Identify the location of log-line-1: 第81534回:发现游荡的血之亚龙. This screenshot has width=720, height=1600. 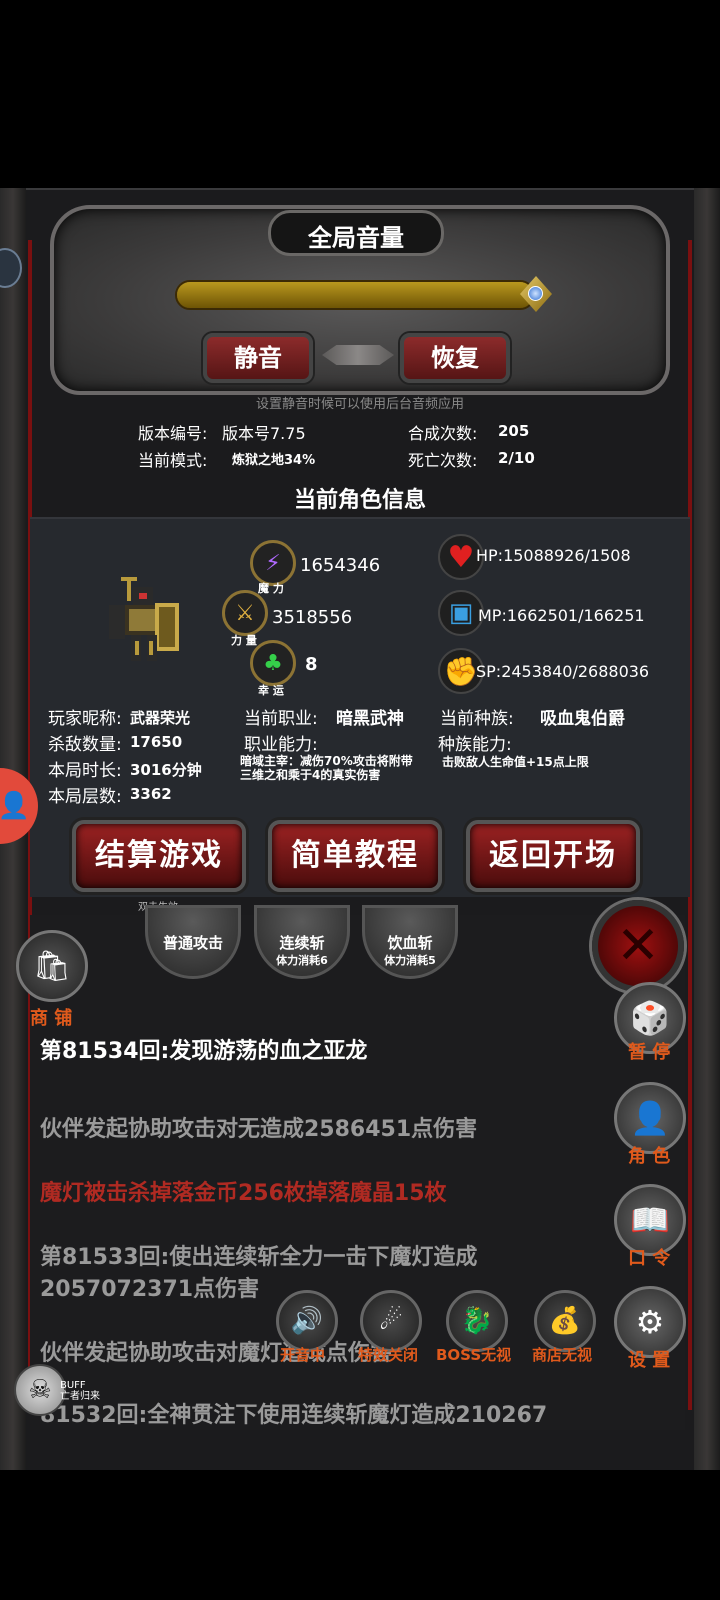
(325, 1052).